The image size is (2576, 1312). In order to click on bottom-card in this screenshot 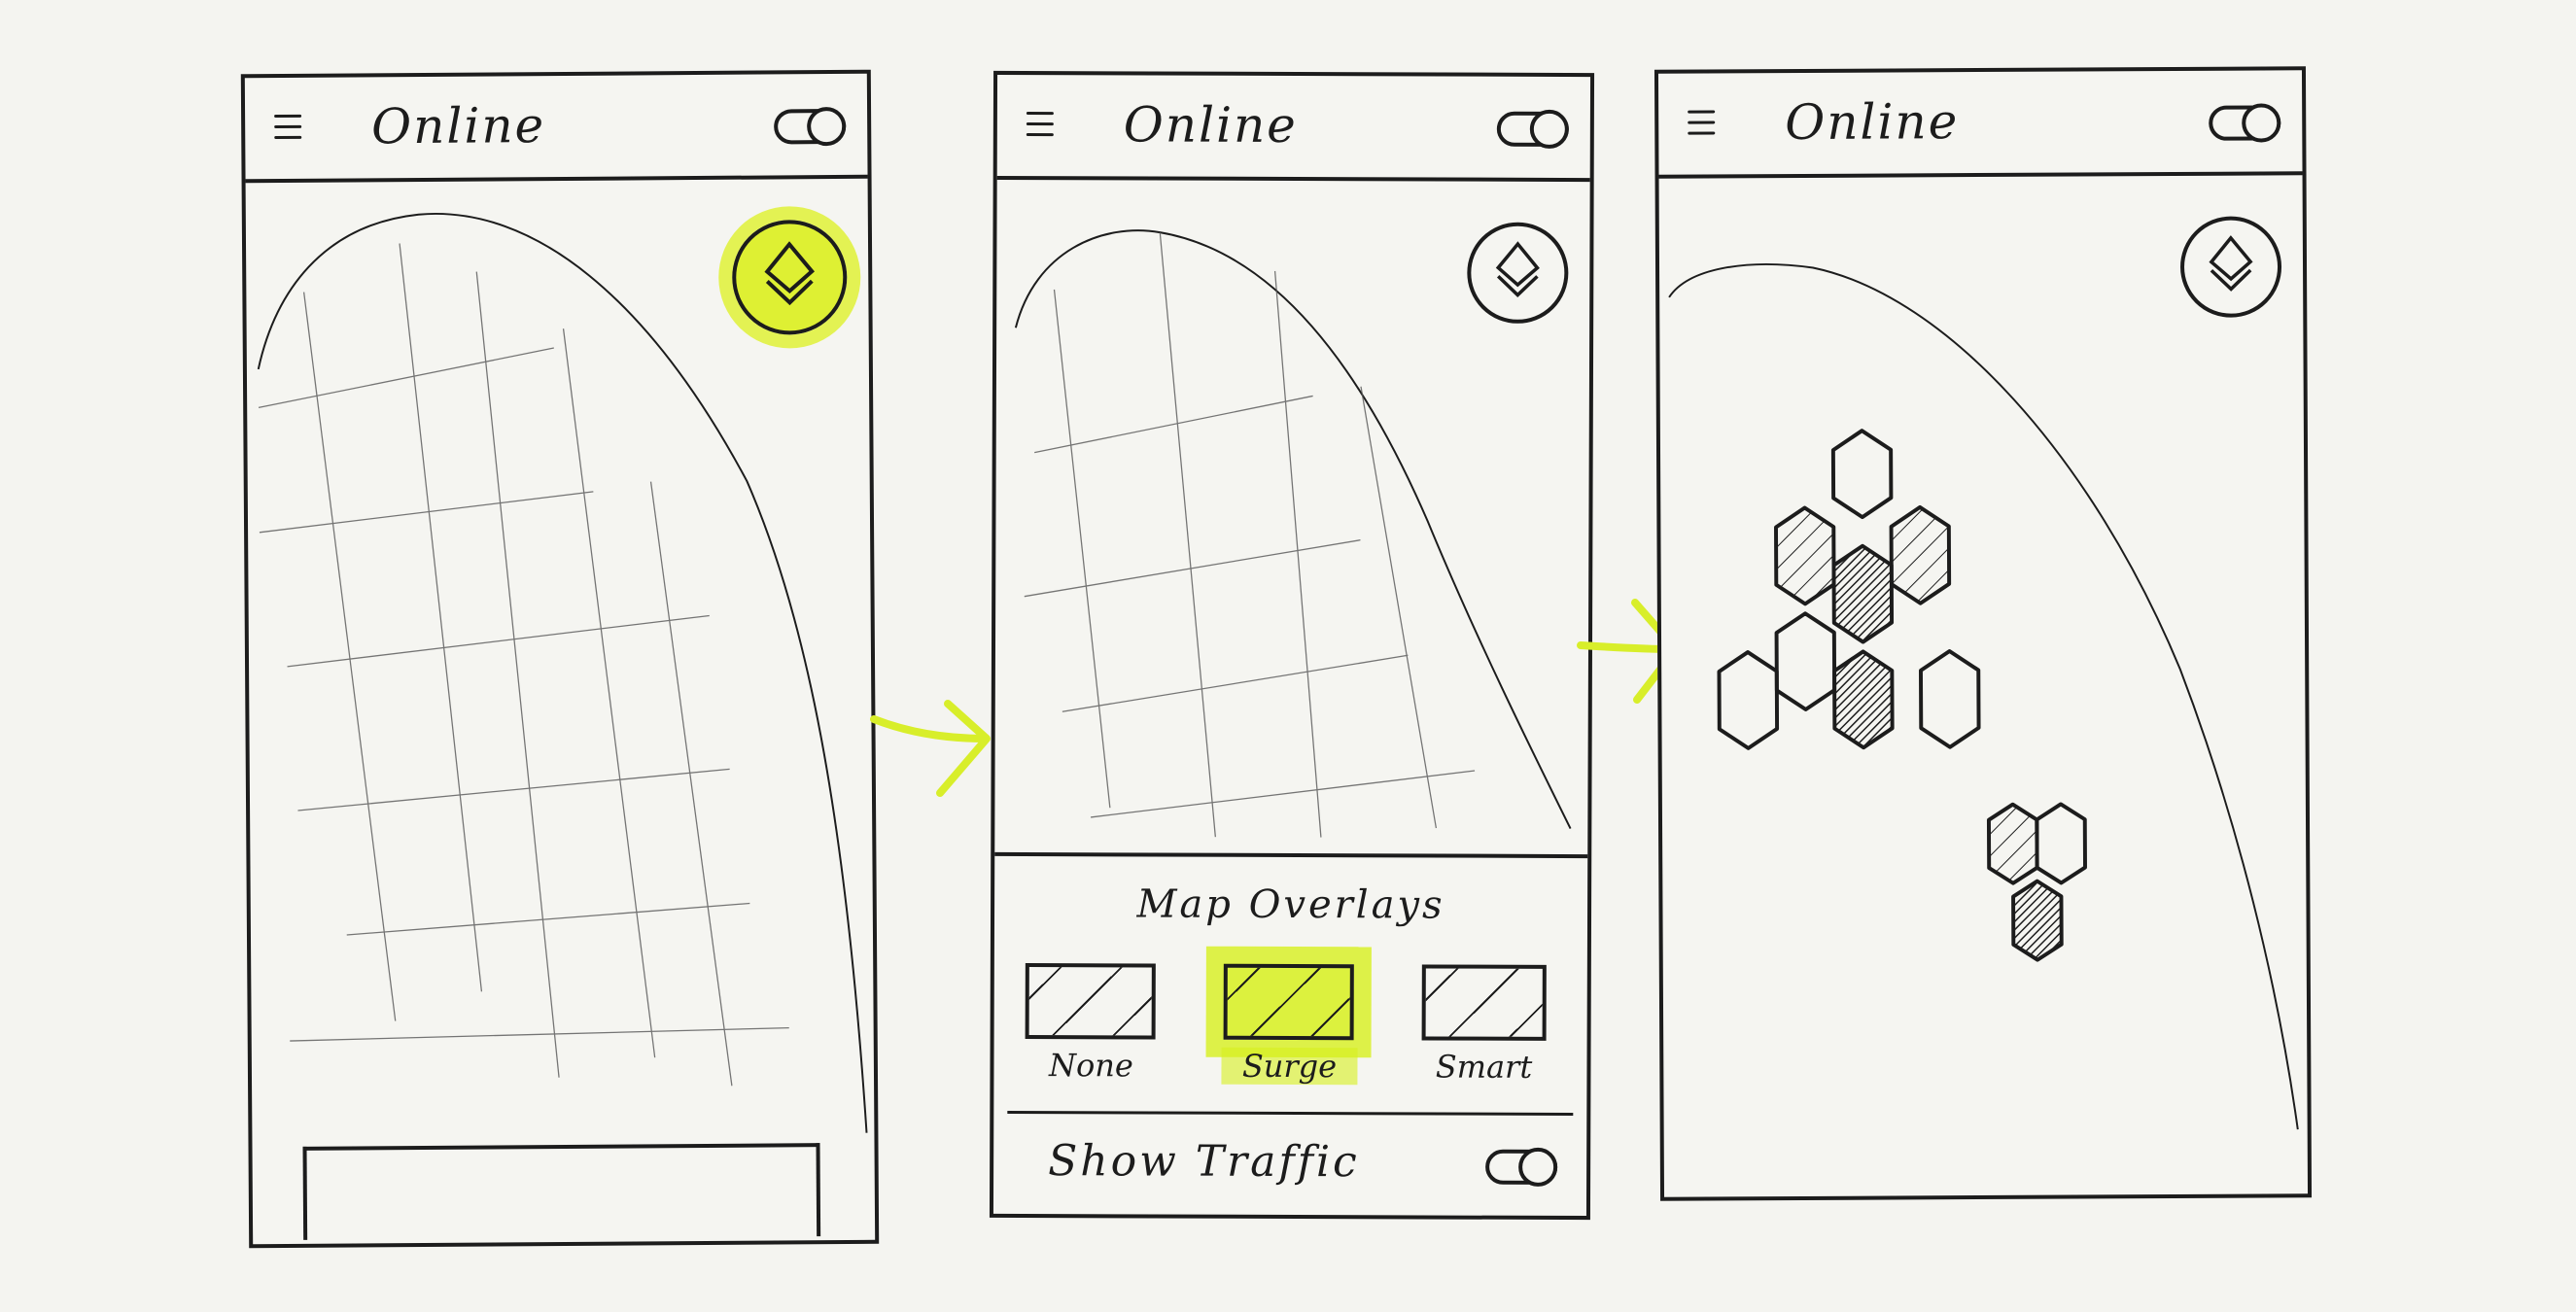, I will do `click(561, 1192)`.